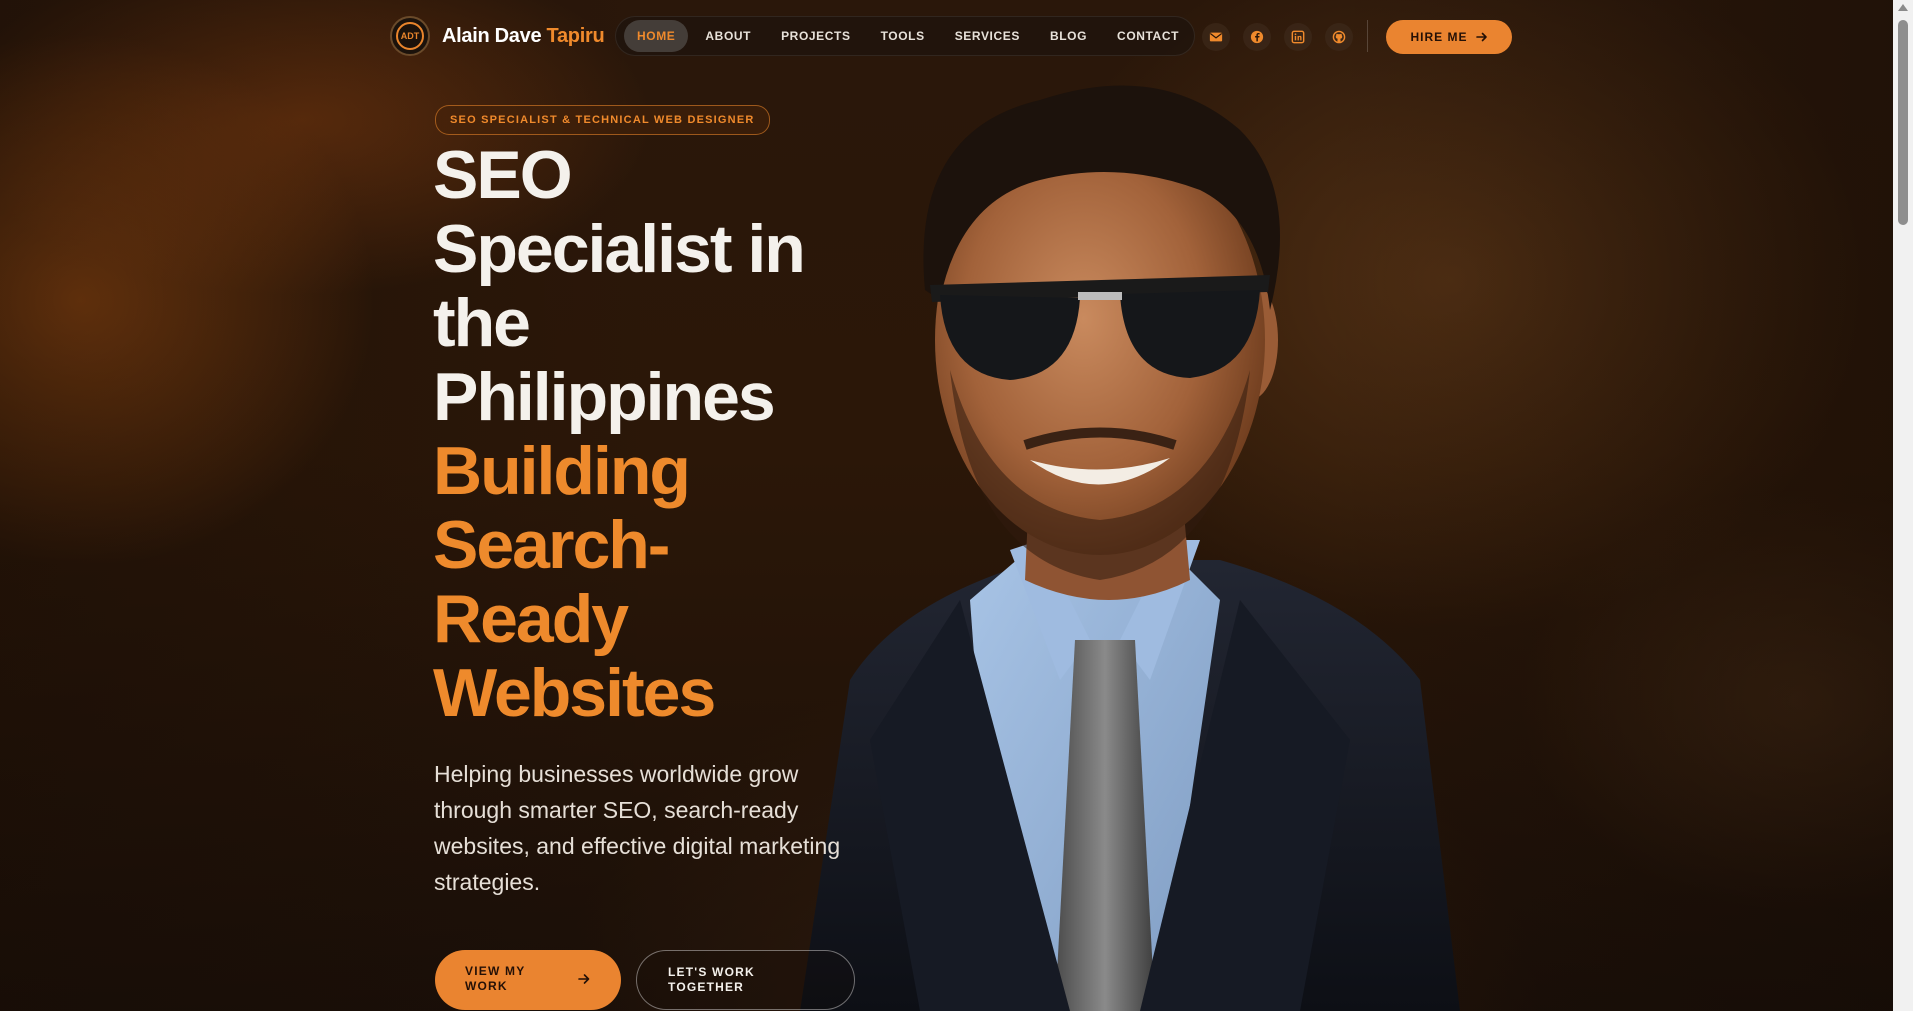 The height and width of the screenshot is (1011, 1913). What do you see at coordinates (528, 980) in the screenshot?
I see `view-my-work-button: VIEW MY WORK` at bounding box center [528, 980].